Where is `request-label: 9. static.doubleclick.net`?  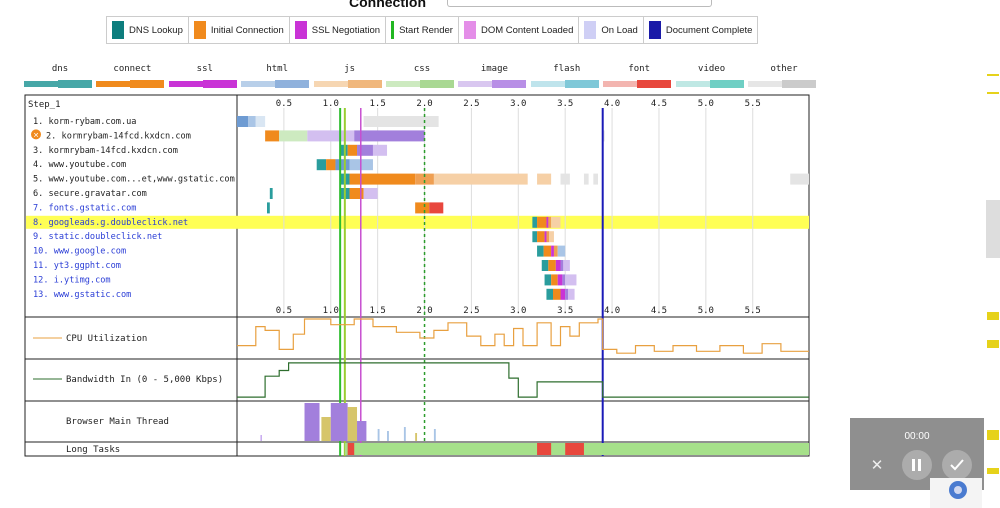
request-label: 9. static.doubleclick.net is located at coordinates (97, 237).